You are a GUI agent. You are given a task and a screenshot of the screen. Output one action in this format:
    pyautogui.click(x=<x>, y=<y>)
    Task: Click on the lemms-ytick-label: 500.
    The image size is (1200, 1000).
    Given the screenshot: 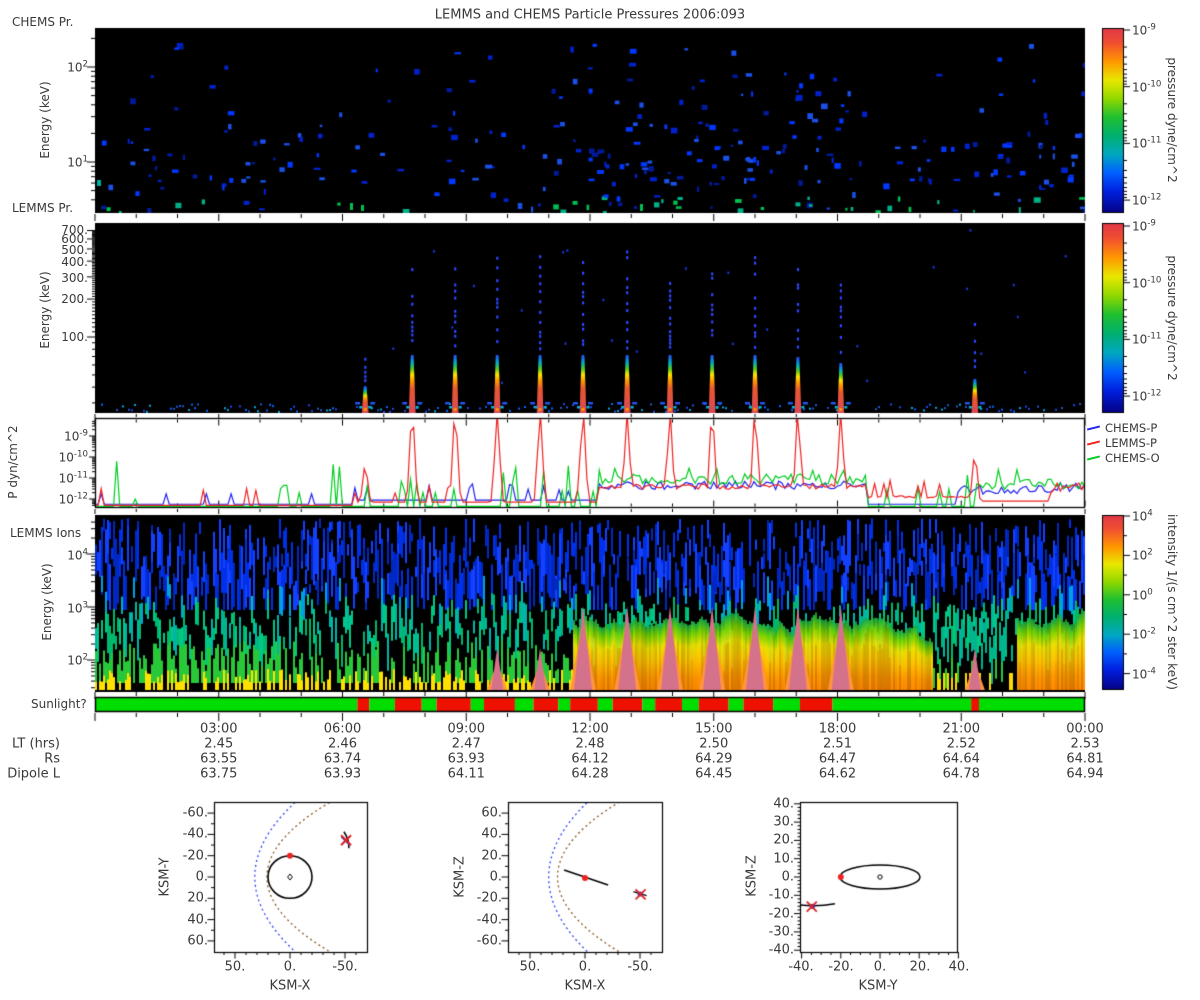 What is the action you would take?
    pyautogui.click(x=74, y=249)
    